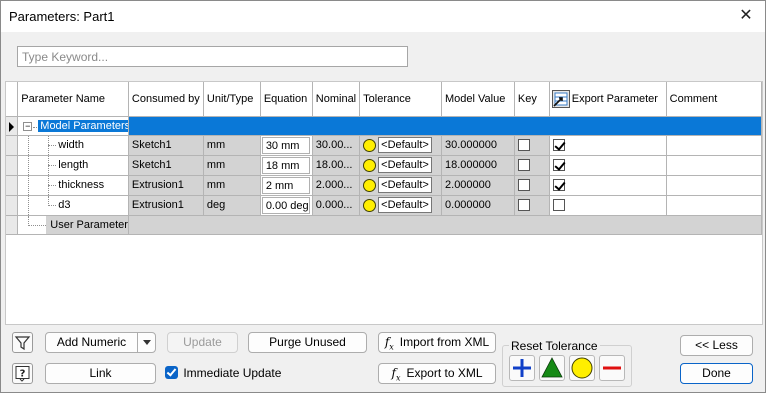 The image size is (766, 393). I want to click on add-numeric-label: Add Numeric, so click(91, 342).